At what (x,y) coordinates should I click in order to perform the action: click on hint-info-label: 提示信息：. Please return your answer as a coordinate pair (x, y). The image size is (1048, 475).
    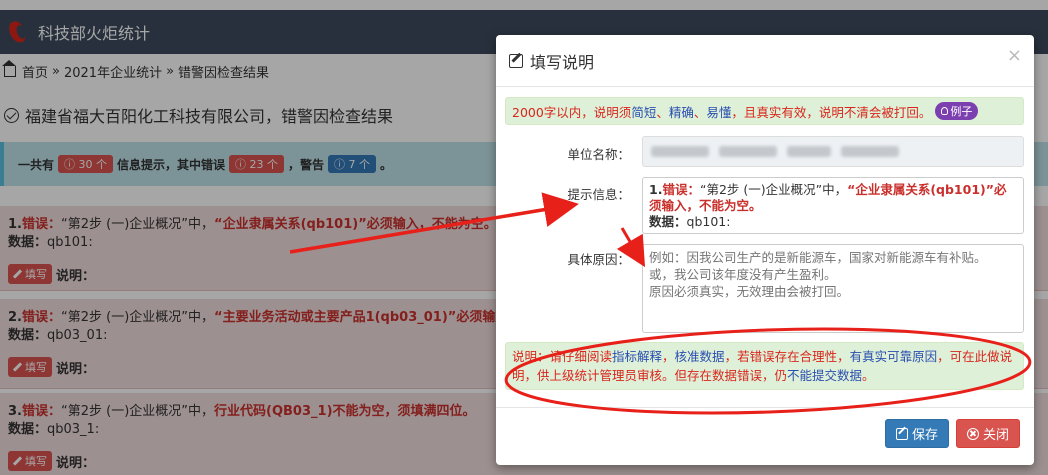
    Looking at the image, I should click on (598, 194).